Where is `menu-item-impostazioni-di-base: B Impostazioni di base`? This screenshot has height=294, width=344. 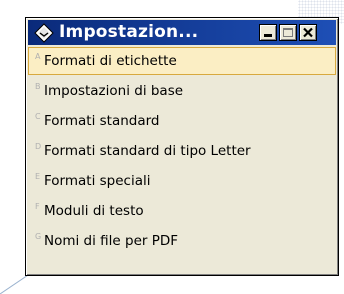
menu-item-impostazioni-di-base: B Impostazioni di base is located at coordinates (182, 91).